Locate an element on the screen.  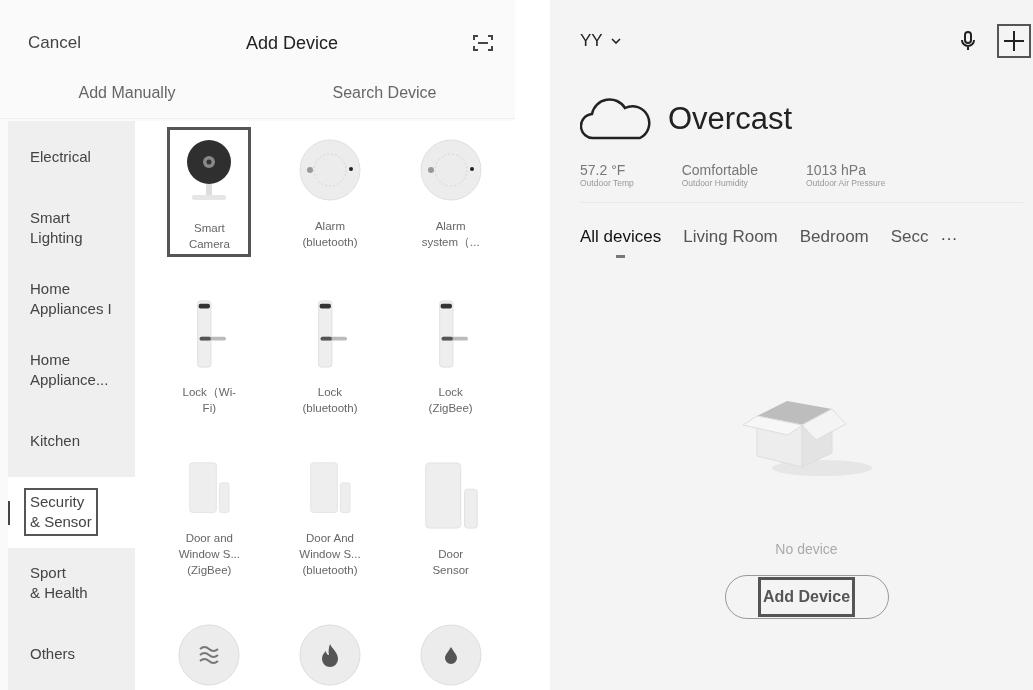
category-item: Security & Sensor is located at coordinates (71, 512).